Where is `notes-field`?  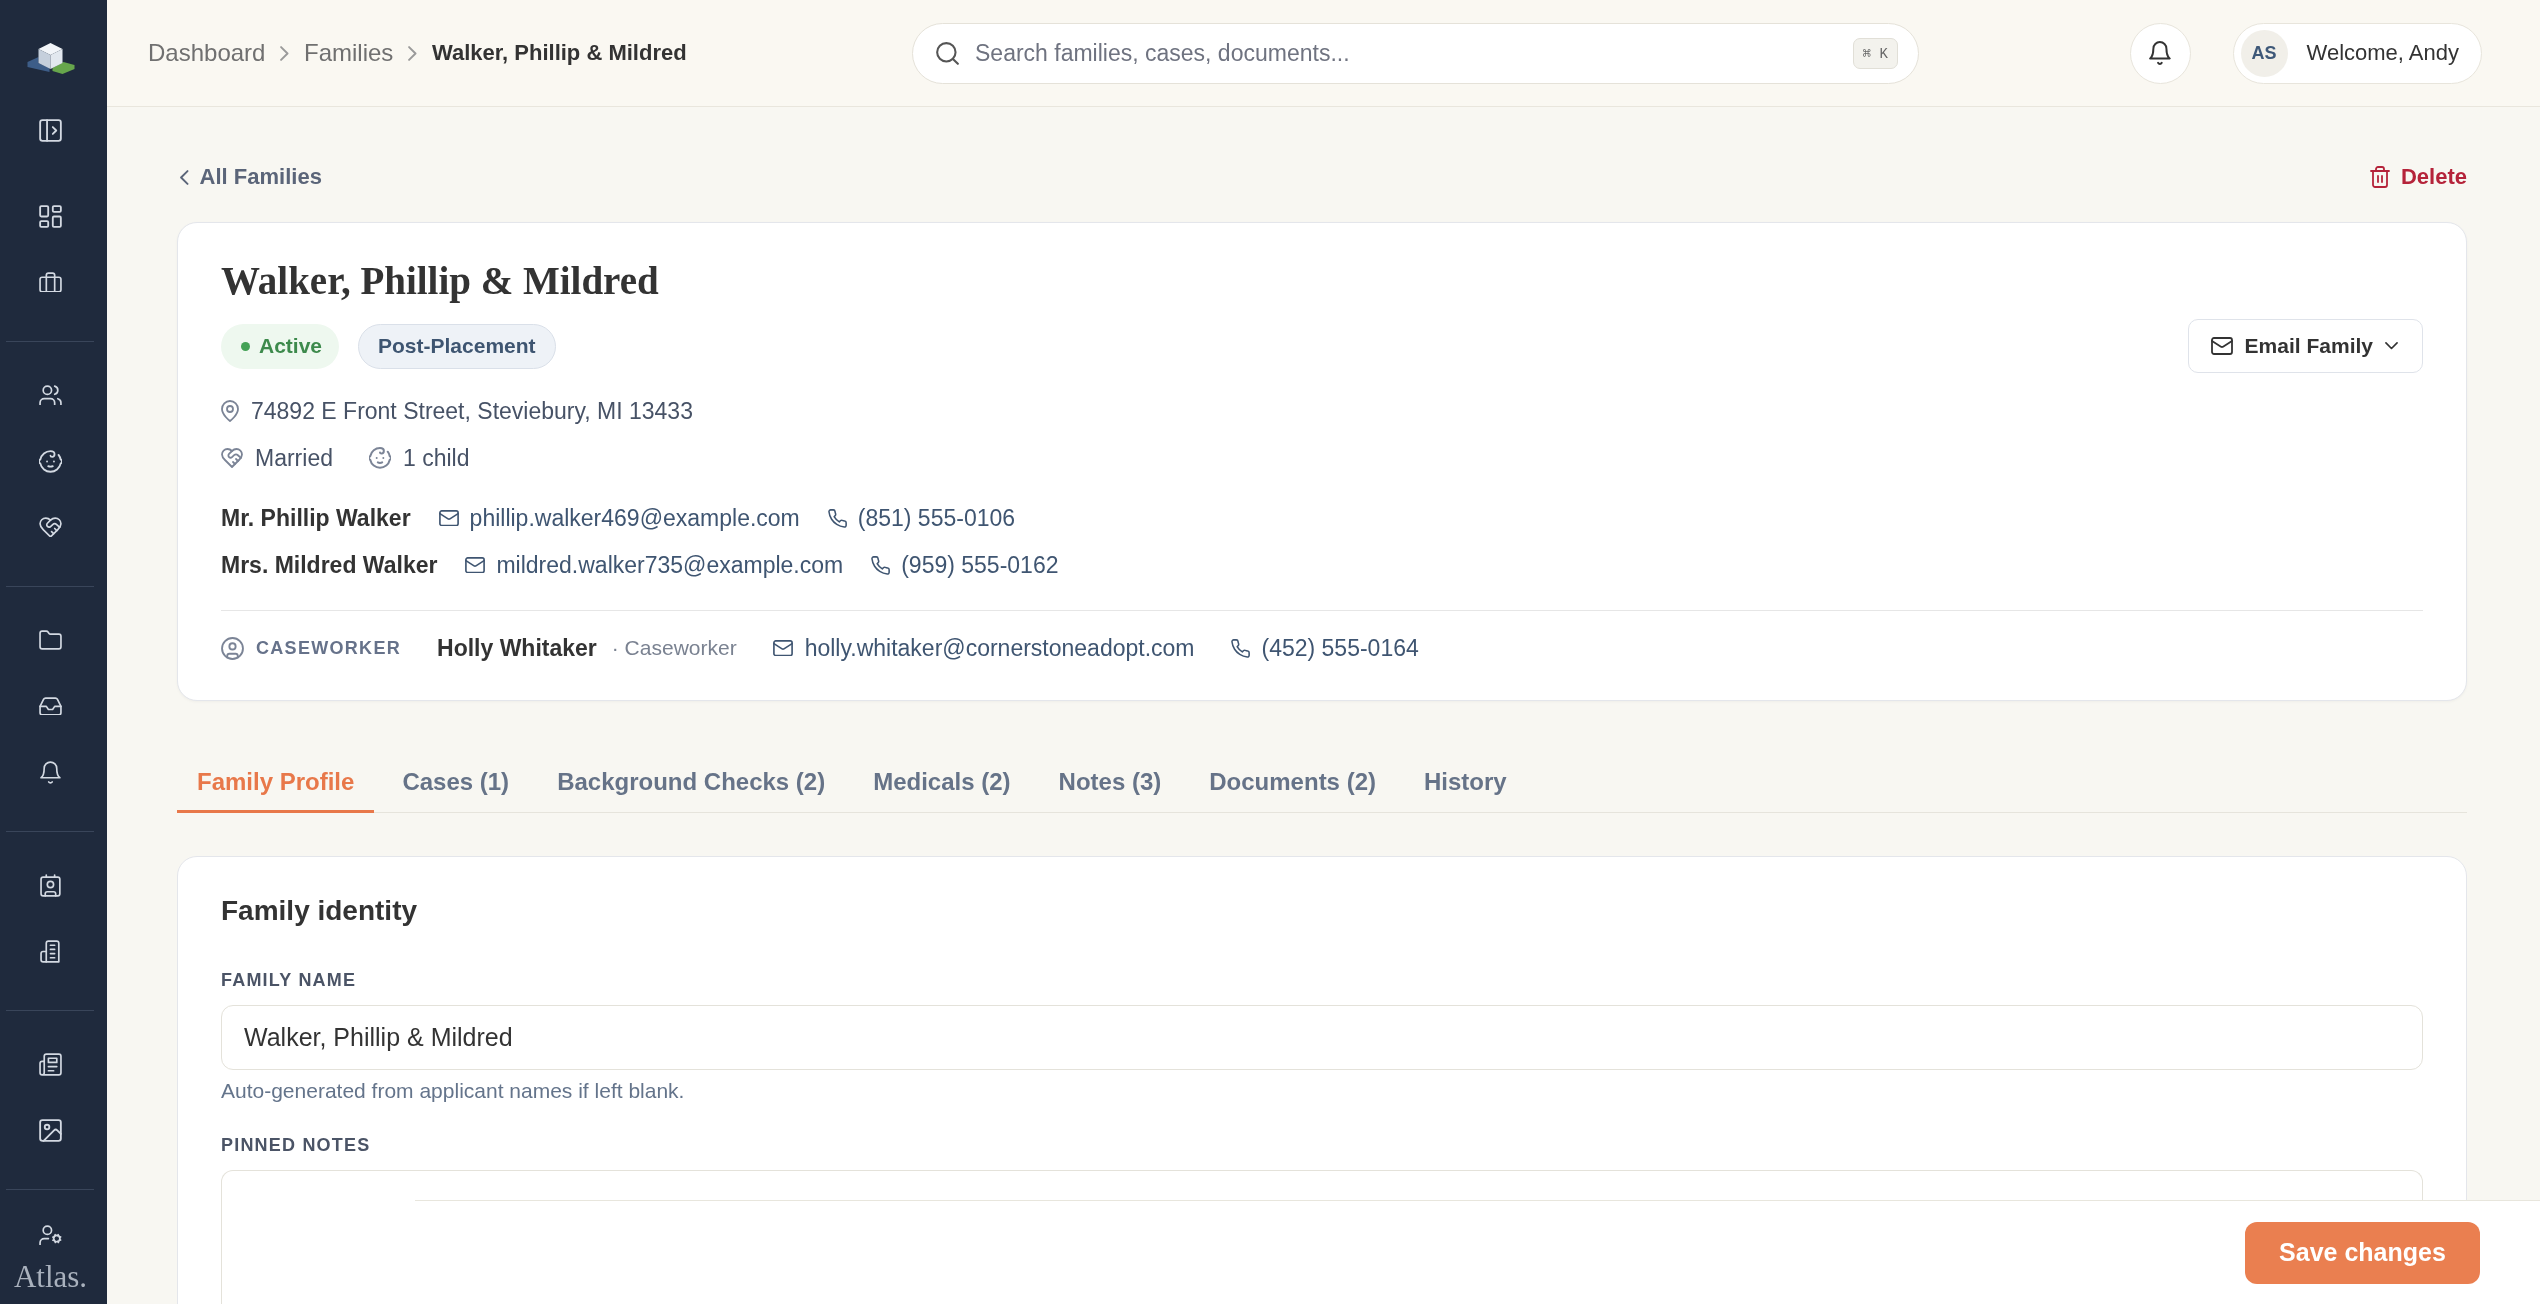
notes-field is located at coordinates (1322, 1186).